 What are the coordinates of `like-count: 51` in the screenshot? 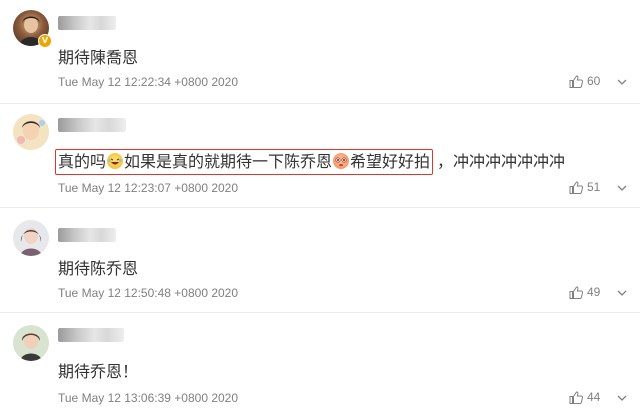 It's located at (594, 187).